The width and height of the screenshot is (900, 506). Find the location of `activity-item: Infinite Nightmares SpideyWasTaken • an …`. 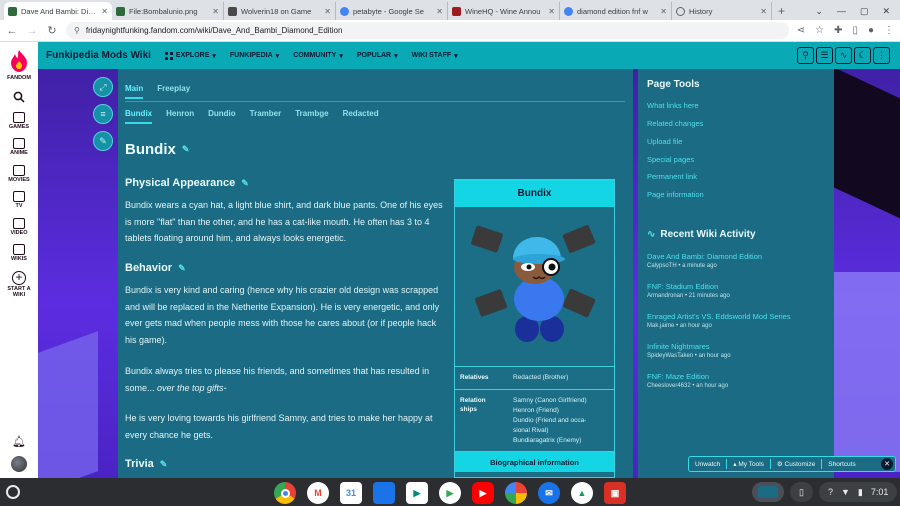

activity-item: Infinite Nightmares SpideyWasTaken • an … is located at coordinates (689, 350).